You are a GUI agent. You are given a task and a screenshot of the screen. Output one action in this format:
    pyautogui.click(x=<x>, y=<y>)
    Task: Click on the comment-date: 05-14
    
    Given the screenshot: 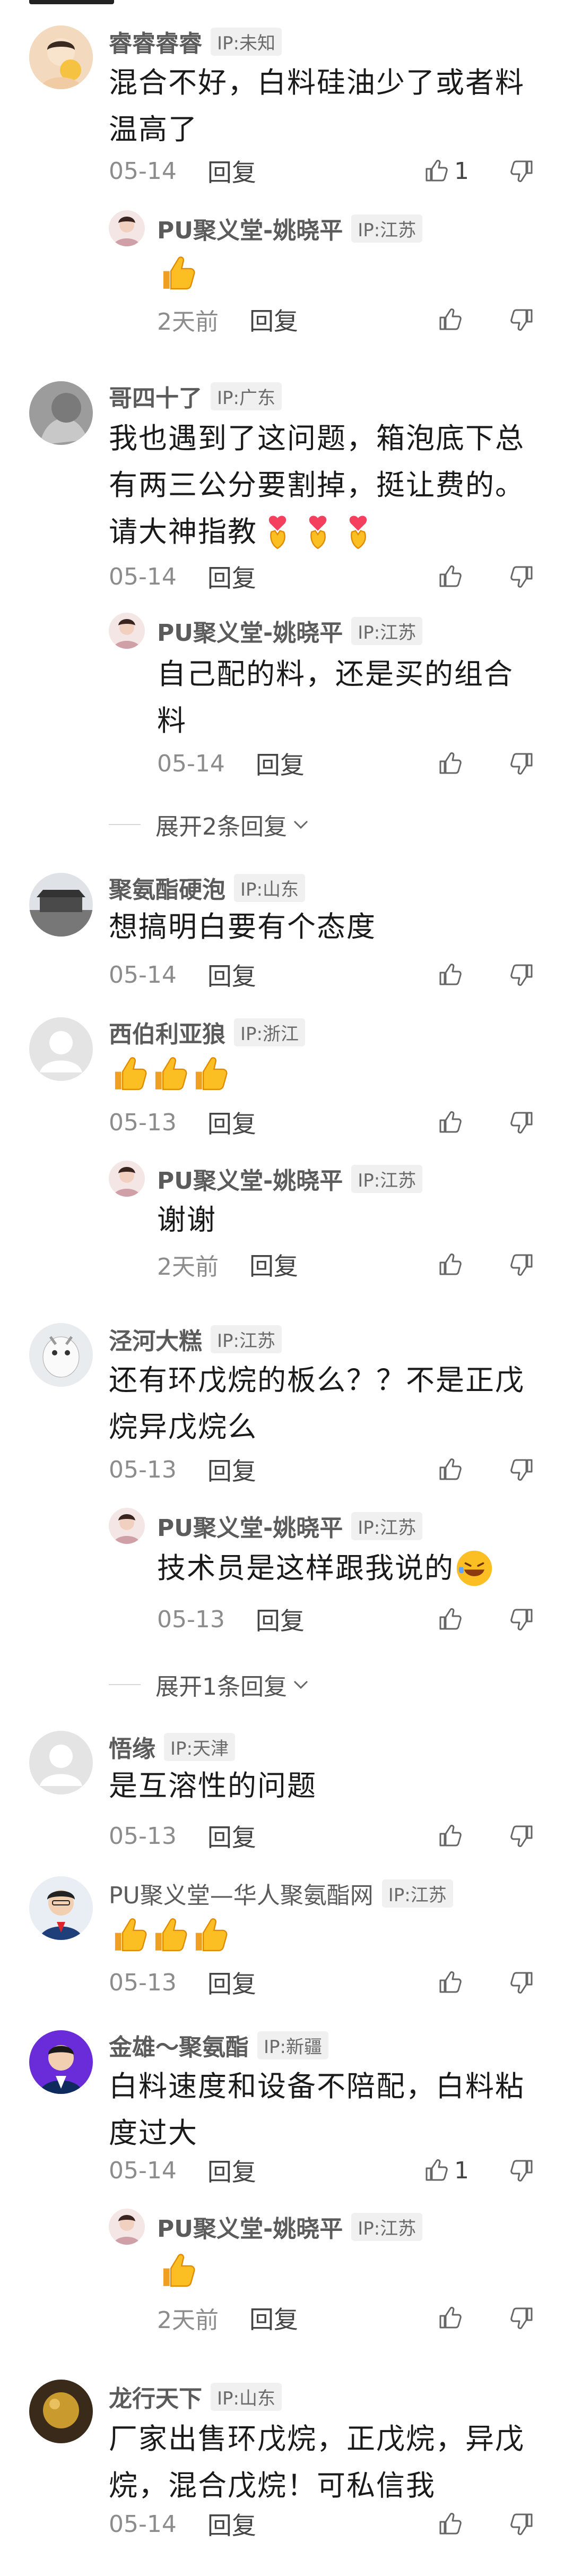 What is the action you would take?
    pyautogui.click(x=143, y=2171)
    